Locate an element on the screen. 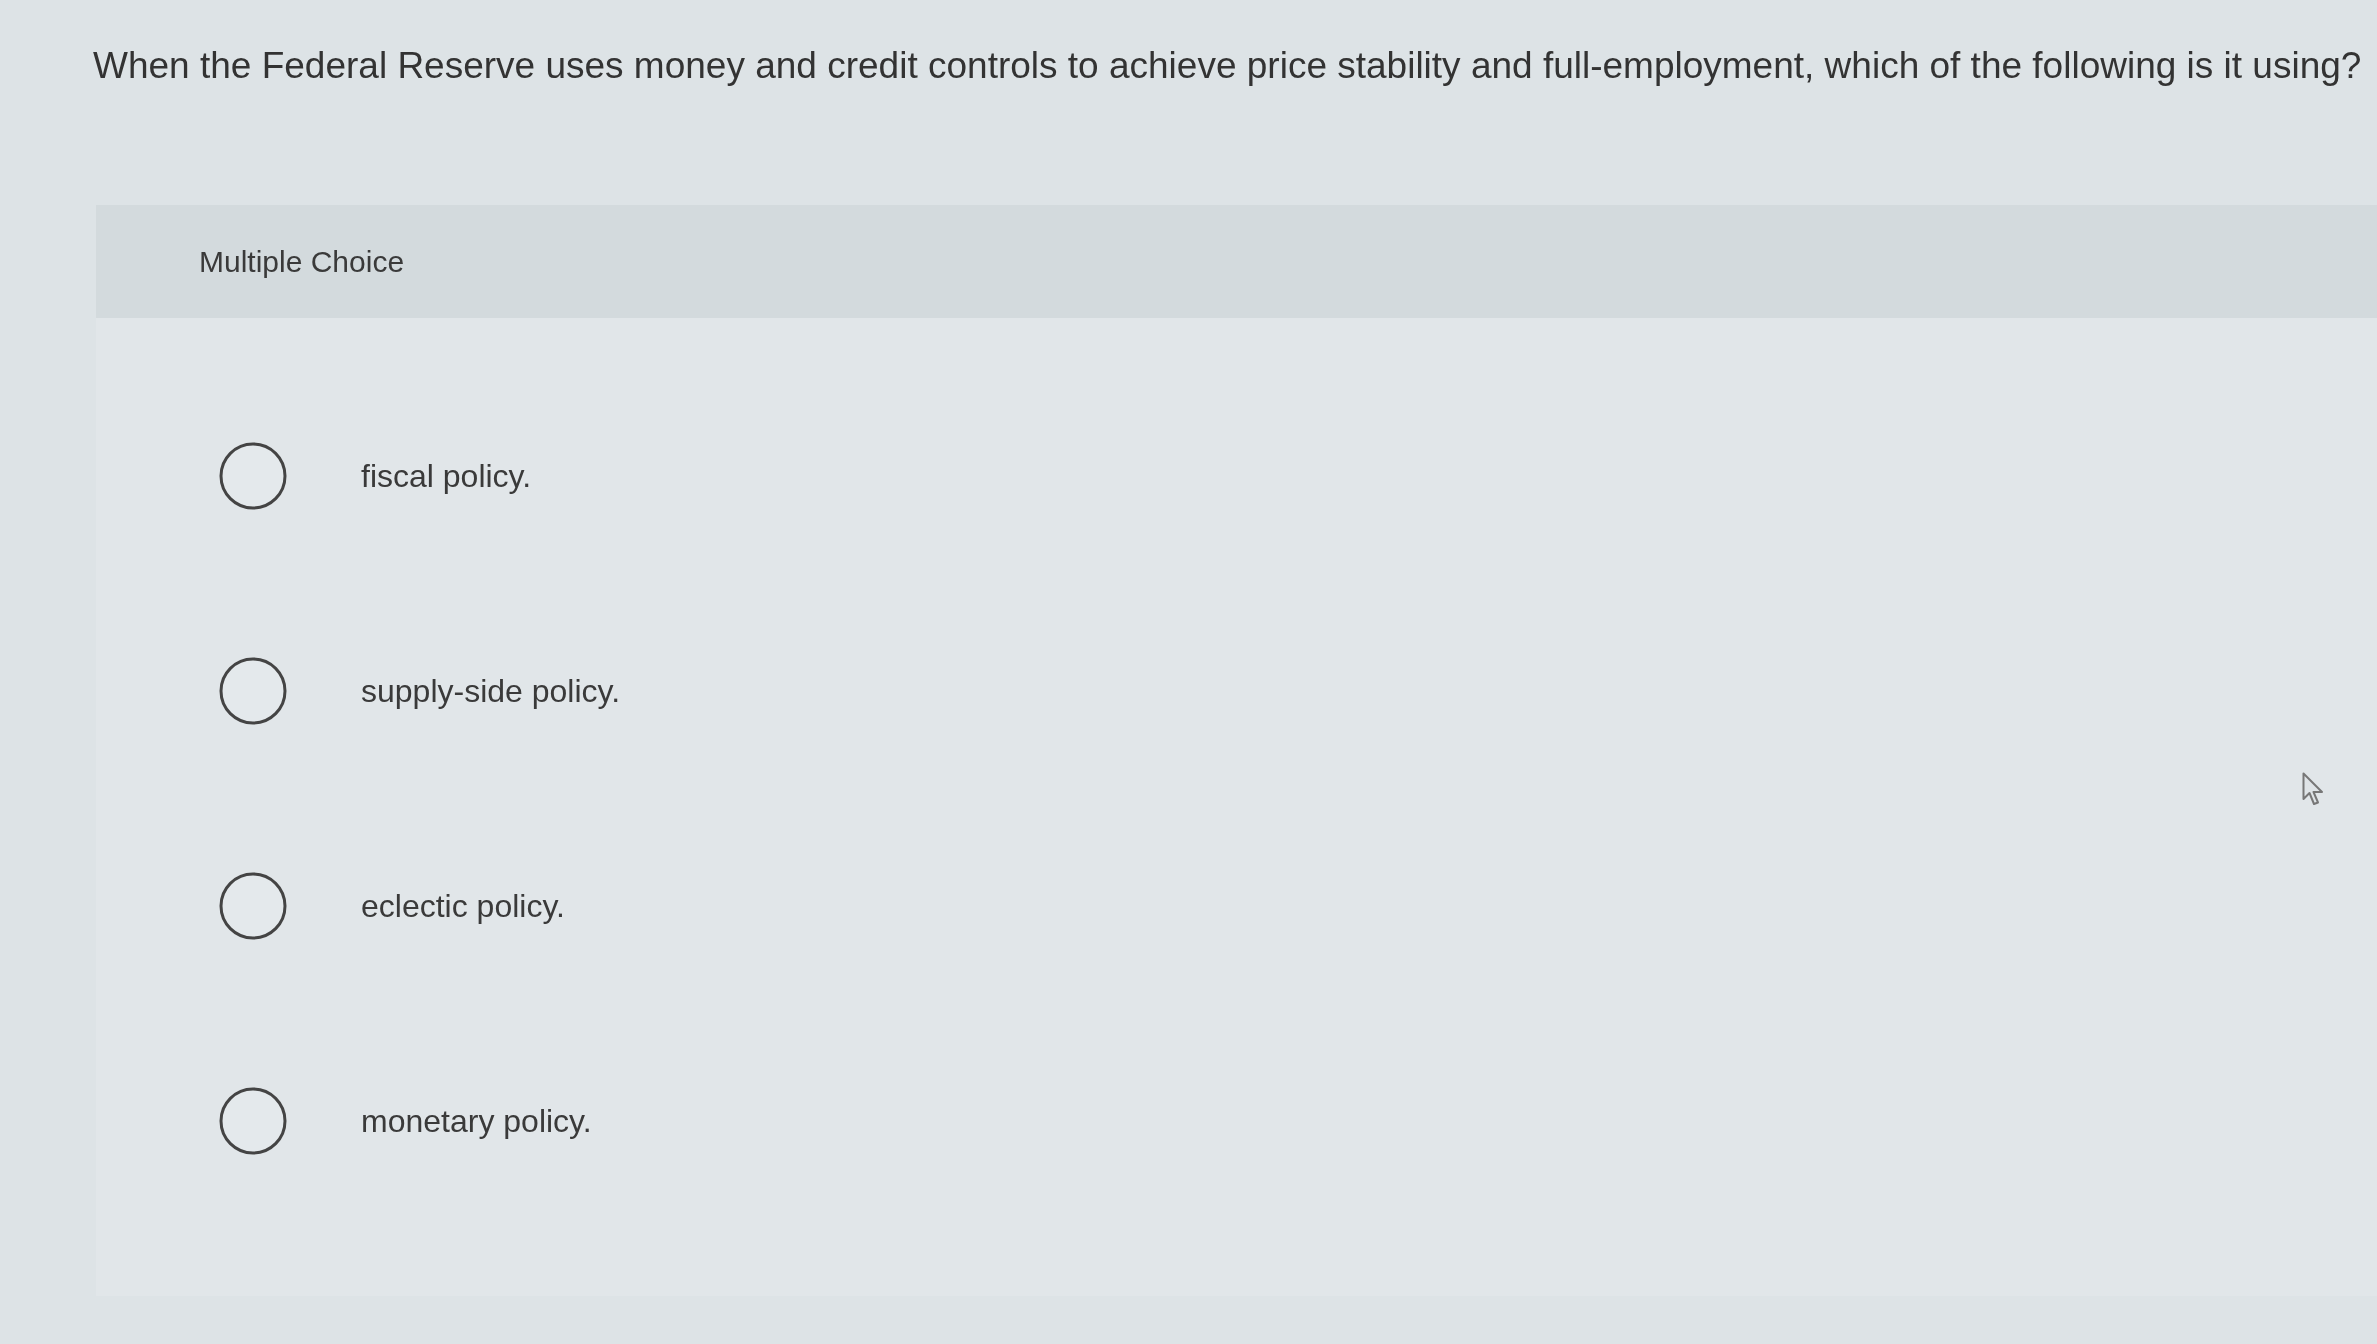  option-label: supply-side policy. is located at coordinates (491, 690).